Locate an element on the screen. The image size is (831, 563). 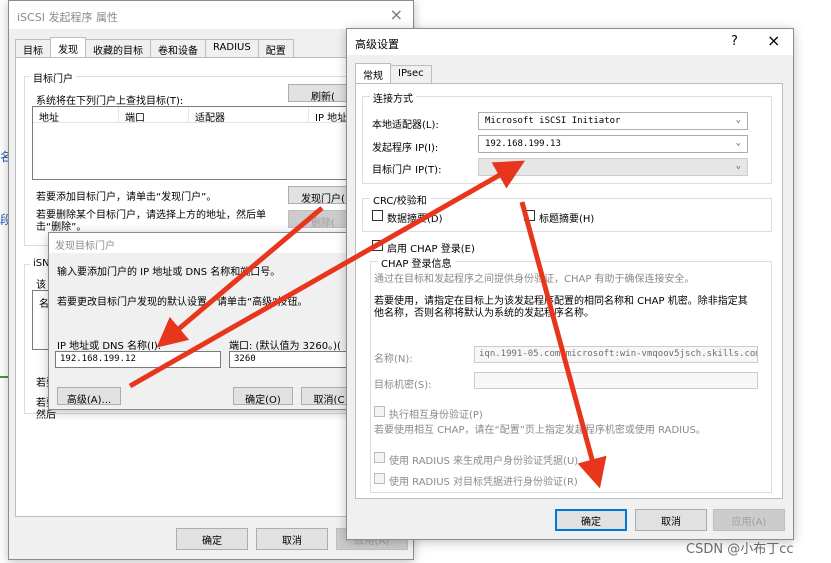
enable-chap-label: 启用 CHAP 登录(E) is located at coordinates (431, 249).